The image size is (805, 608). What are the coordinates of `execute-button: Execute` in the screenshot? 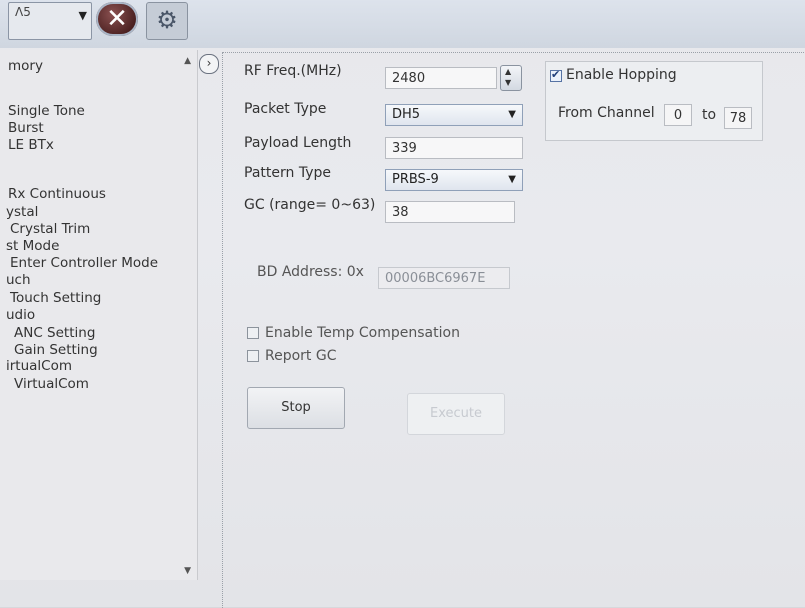 It's located at (456, 414).